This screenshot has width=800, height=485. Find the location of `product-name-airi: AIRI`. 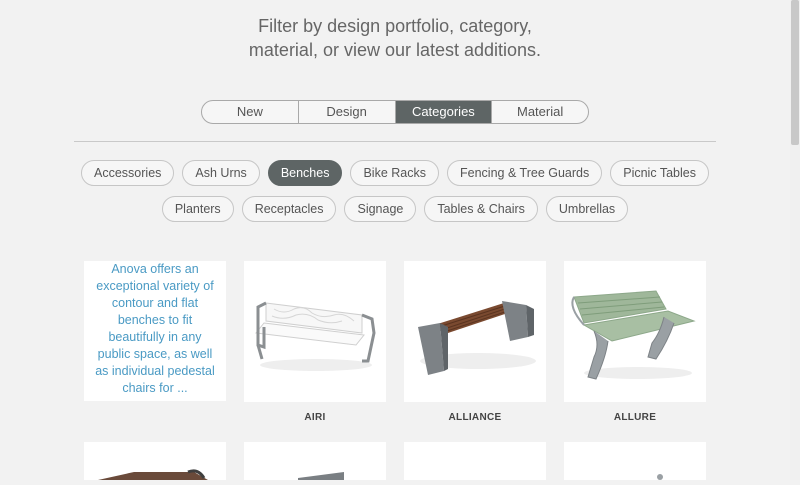

product-name-airi: AIRI is located at coordinates (315, 417).